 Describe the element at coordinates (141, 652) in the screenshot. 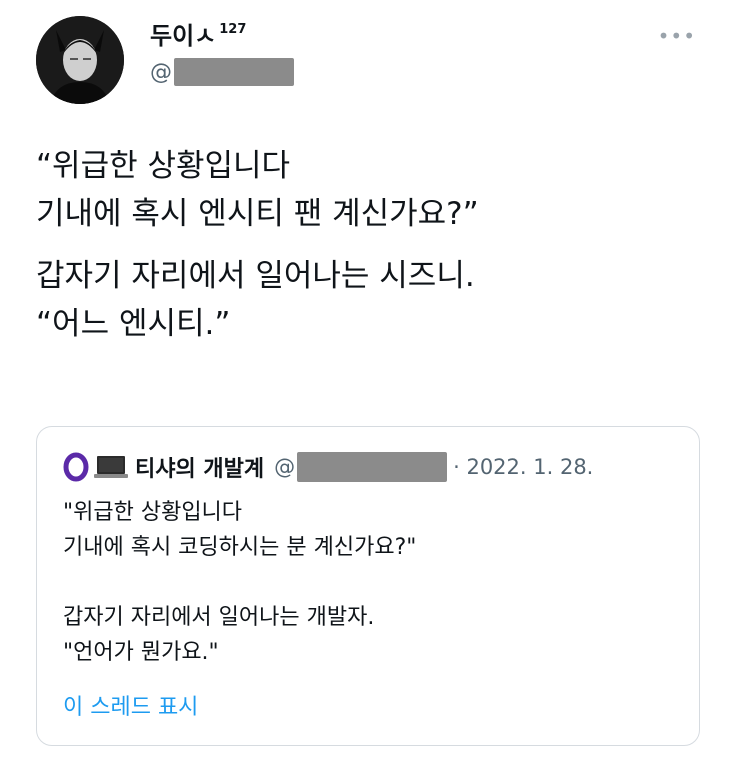

I see `quoted-line: "언어가 뭔가요."` at that location.